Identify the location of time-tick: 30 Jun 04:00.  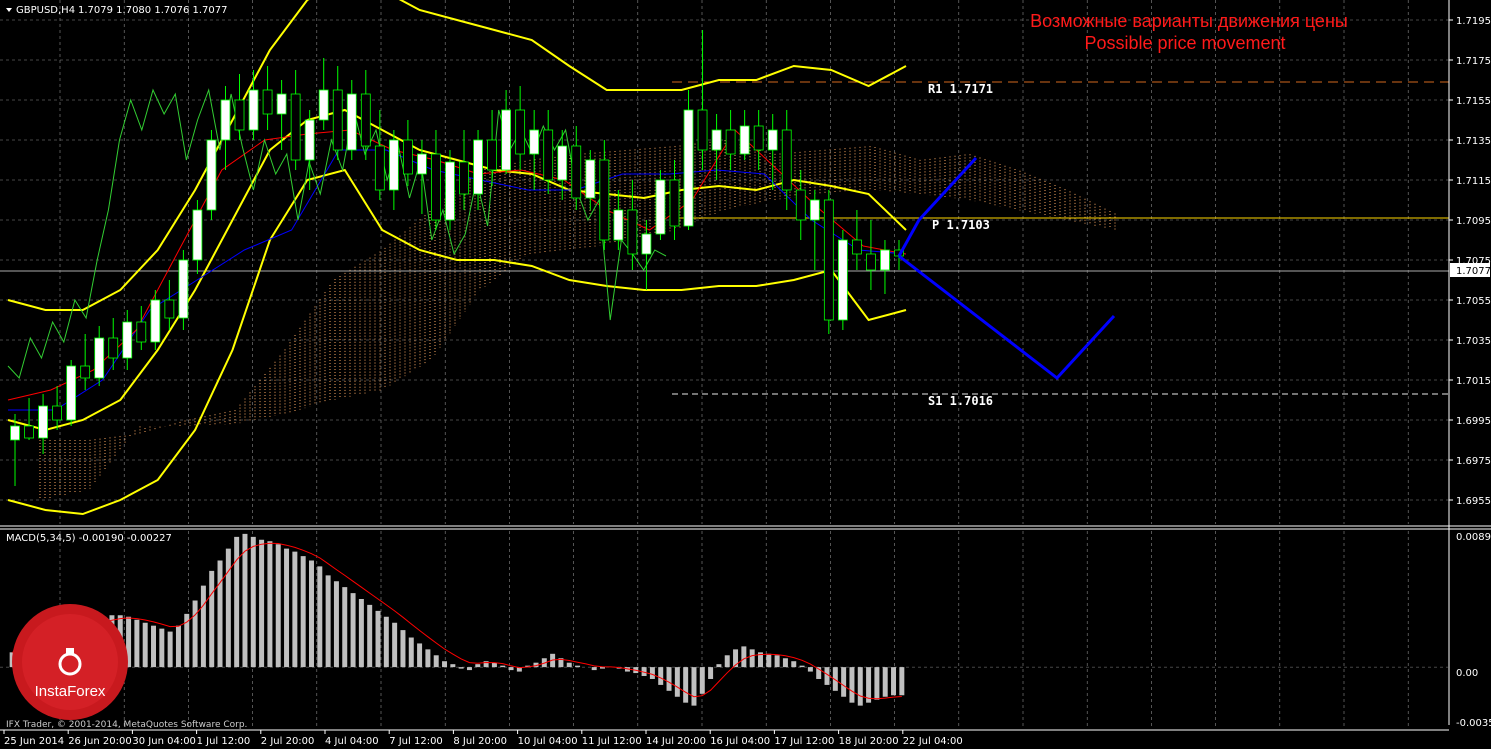
(164, 741).